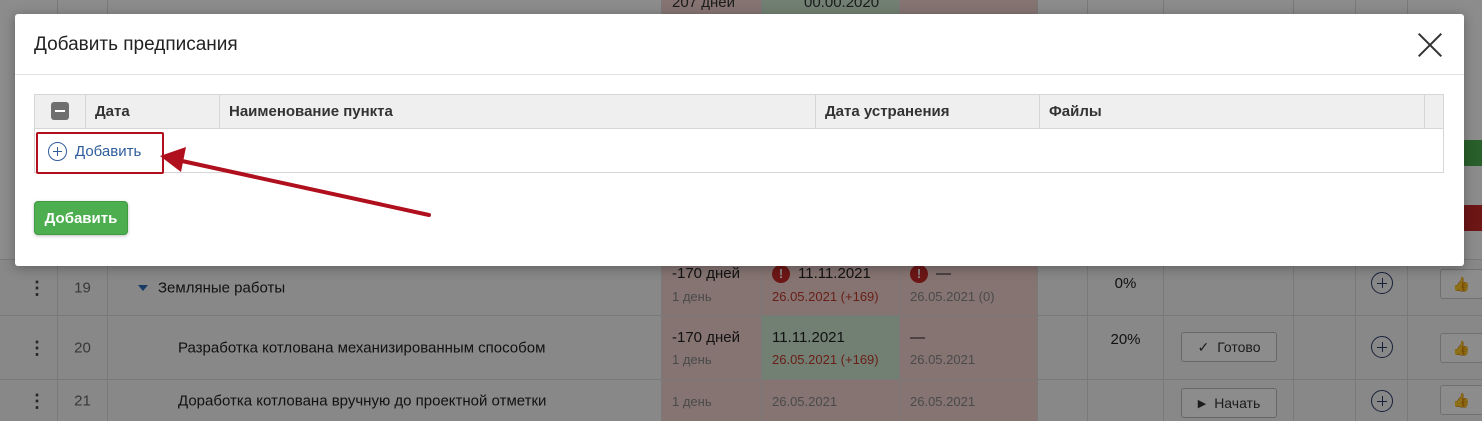 The width and height of the screenshot is (1482, 421). I want to click on annotation-highlight-box, so click(100, 153).